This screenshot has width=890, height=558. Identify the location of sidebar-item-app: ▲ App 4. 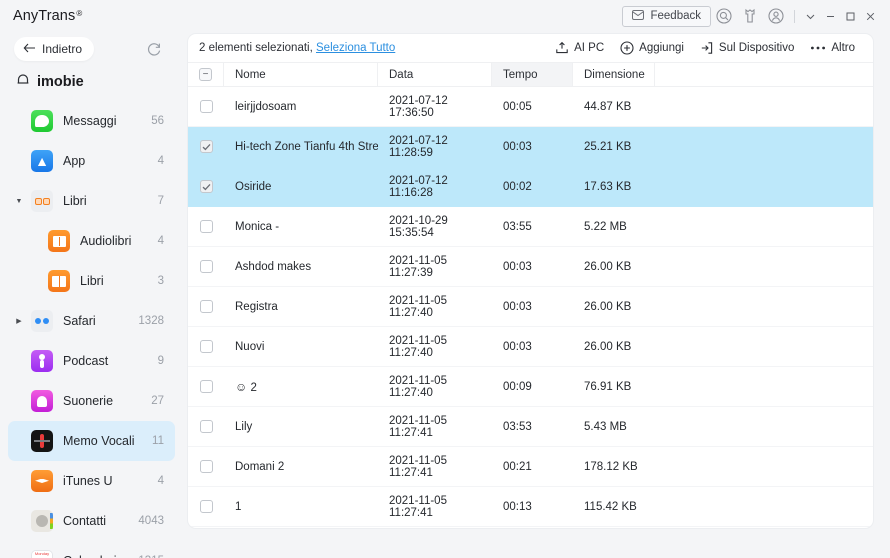
(91, 161).